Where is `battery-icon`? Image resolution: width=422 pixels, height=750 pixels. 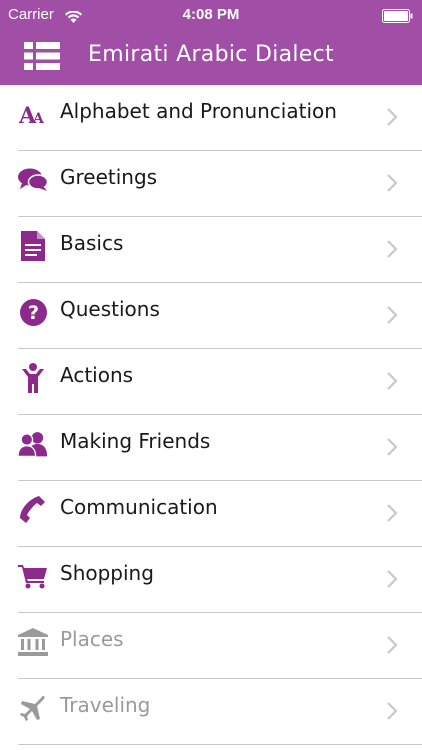 battery-icon is located at coordinates (398, 15).